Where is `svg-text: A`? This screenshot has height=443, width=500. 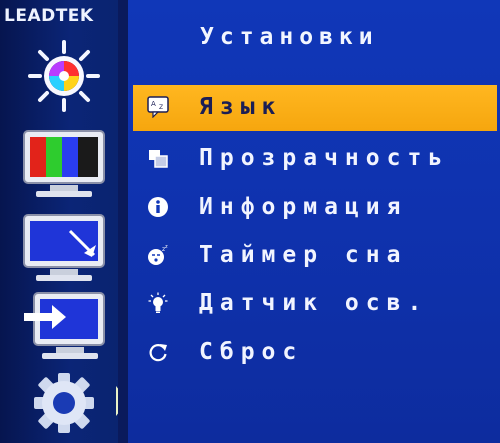
svg-text: A is located at coordinates (153, 104).